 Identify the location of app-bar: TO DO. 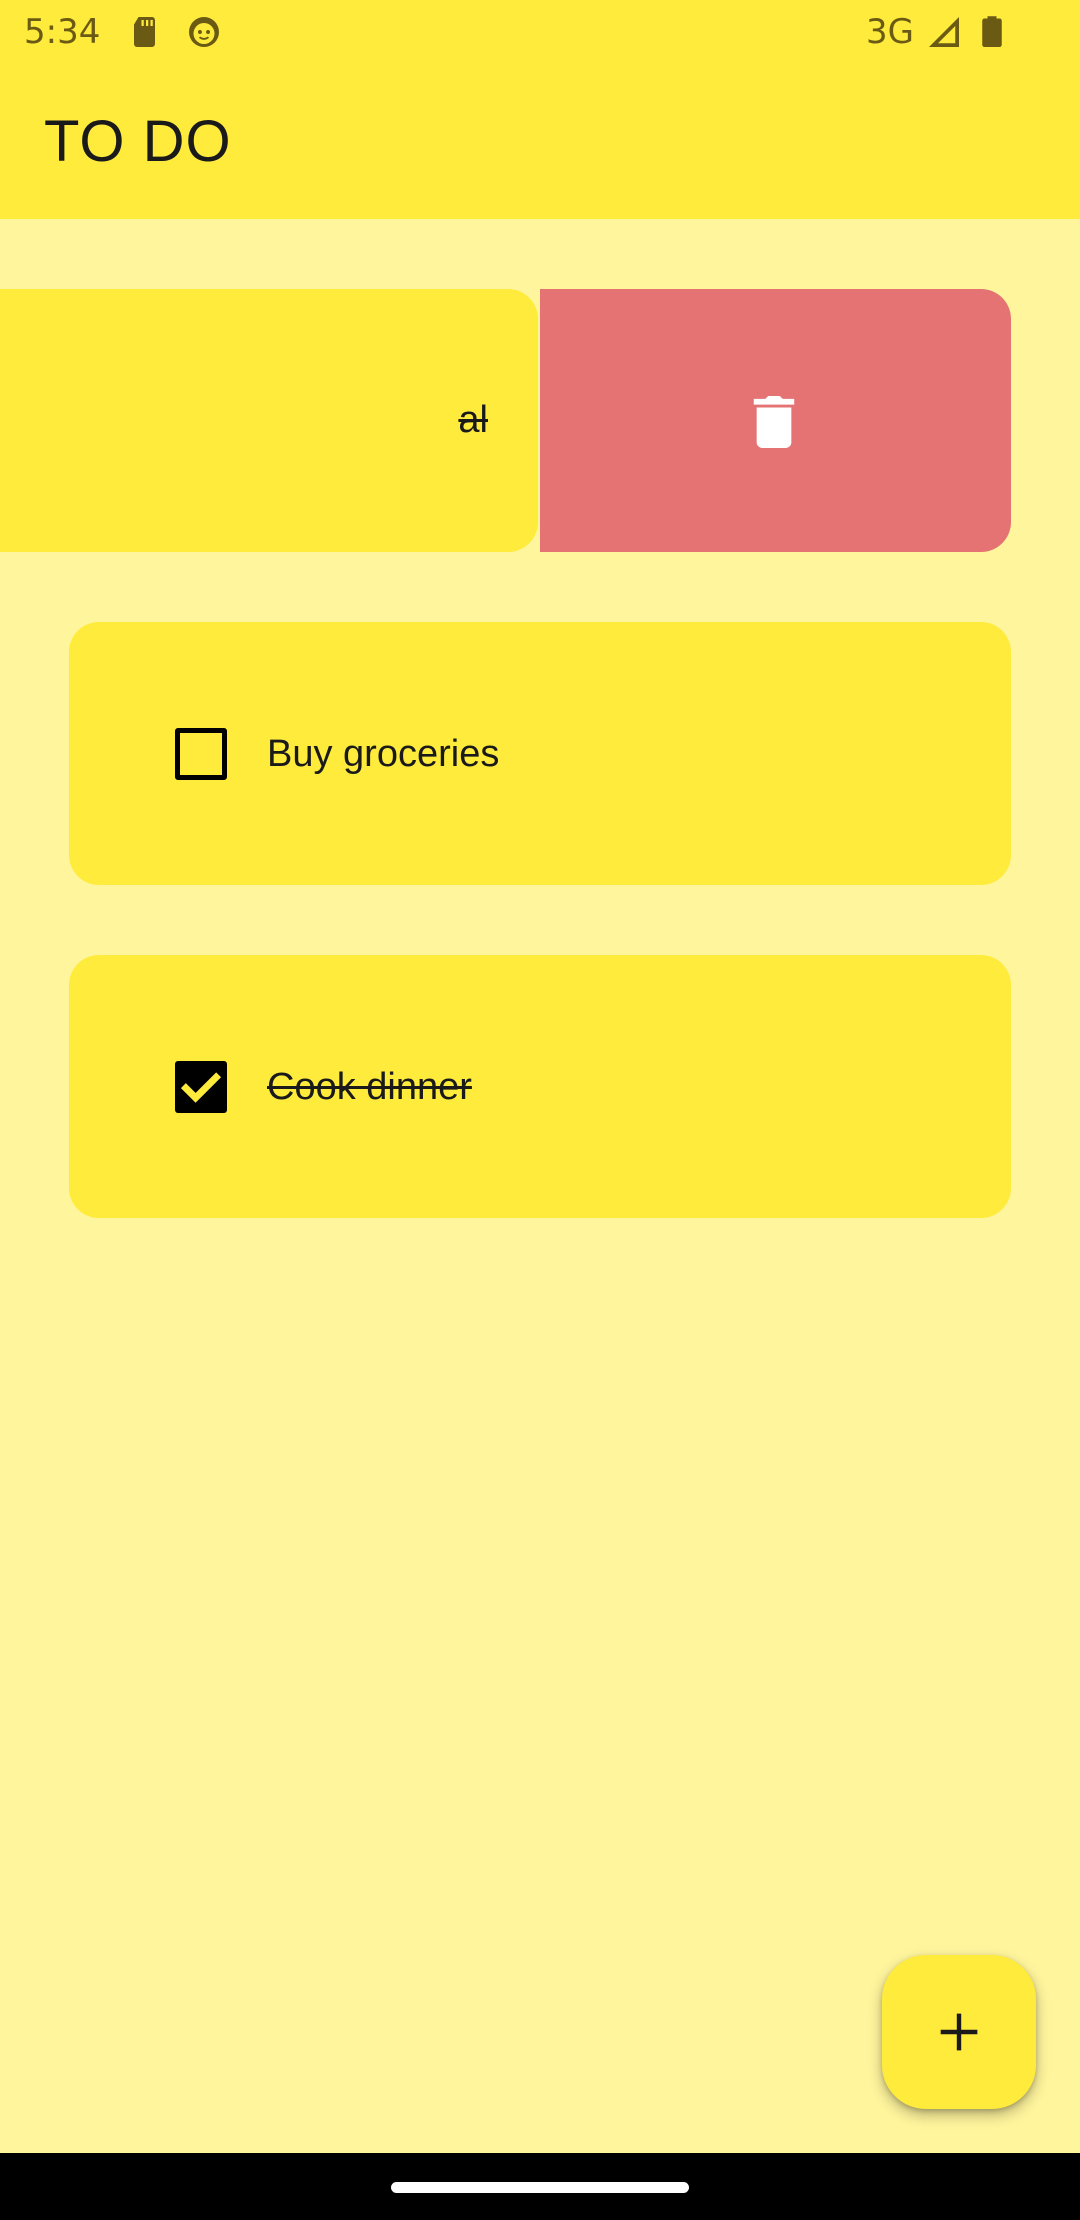
(540, 141).